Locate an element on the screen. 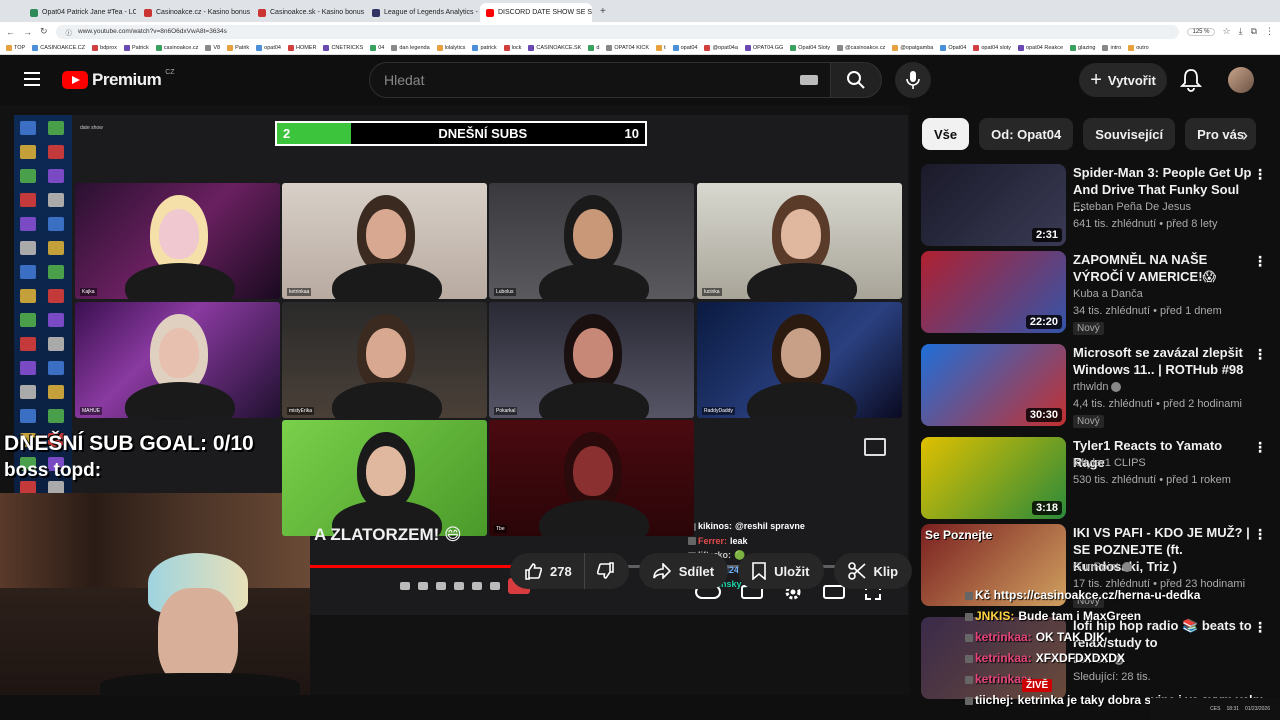  bookmark-item: CNETRICKS is located at coordinates (343, 47).